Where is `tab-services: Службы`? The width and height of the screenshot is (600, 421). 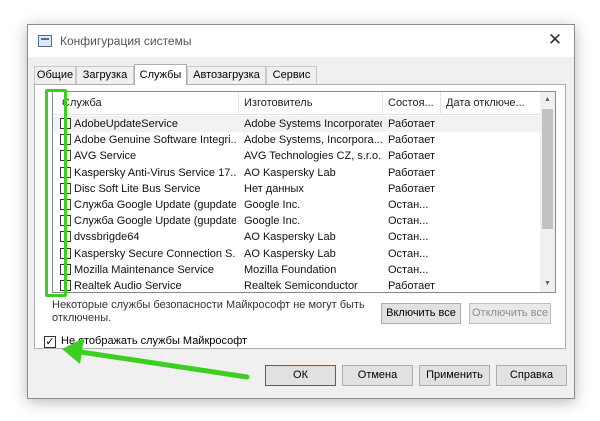
tab-services: Службы is located at coordinates (160, 74).